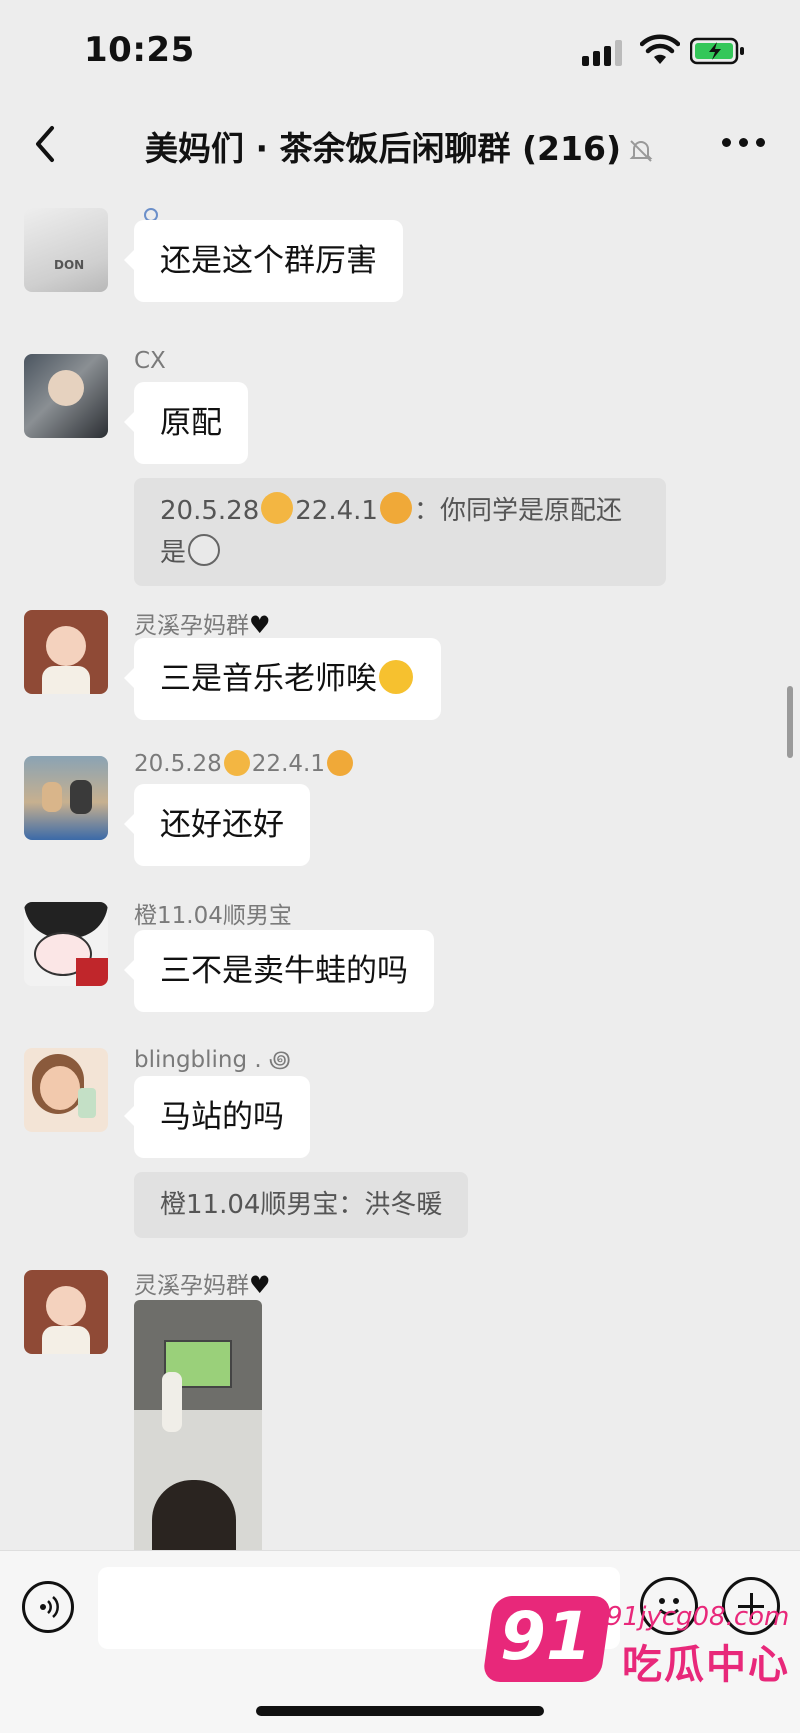 This screenshot has height=1733, width=800. Describe the element at coordinates (717, 51) in the screenshot. I see `battery-charging-icon` at that location.